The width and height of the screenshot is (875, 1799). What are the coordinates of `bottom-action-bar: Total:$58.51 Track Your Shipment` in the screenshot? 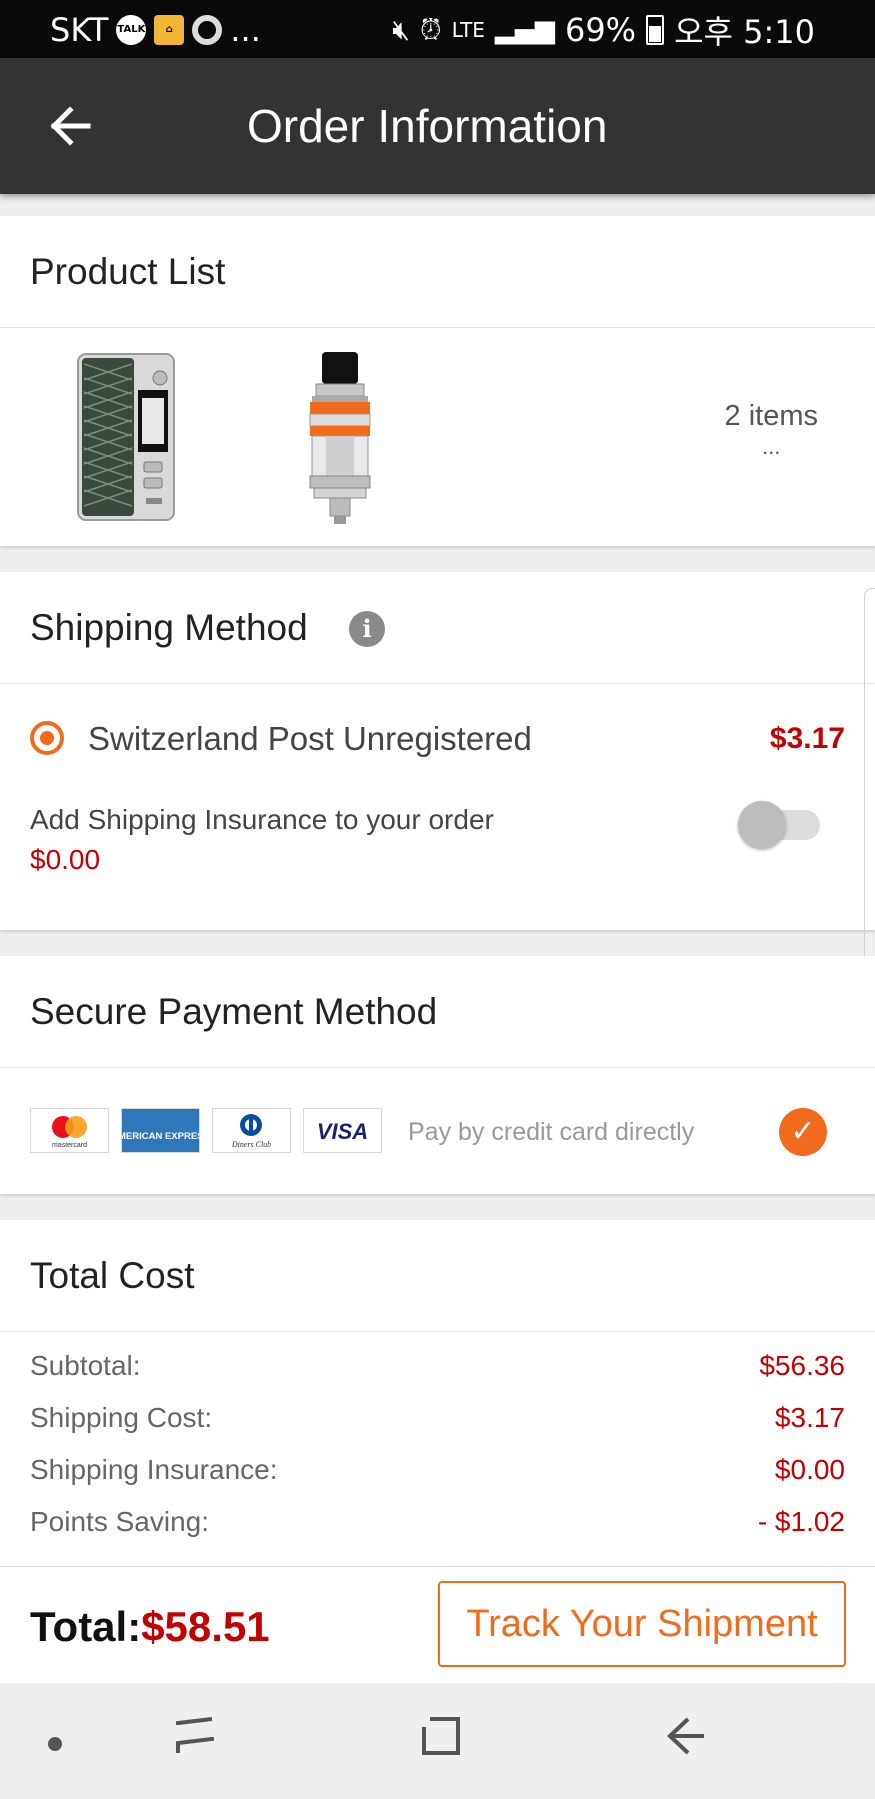 It's located at (437, 1625).